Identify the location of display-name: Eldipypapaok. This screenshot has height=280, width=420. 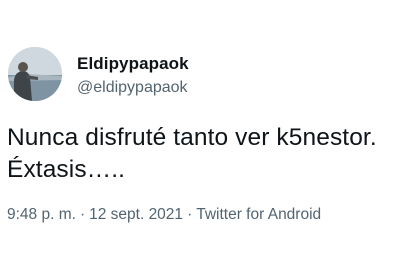
(133, 64).